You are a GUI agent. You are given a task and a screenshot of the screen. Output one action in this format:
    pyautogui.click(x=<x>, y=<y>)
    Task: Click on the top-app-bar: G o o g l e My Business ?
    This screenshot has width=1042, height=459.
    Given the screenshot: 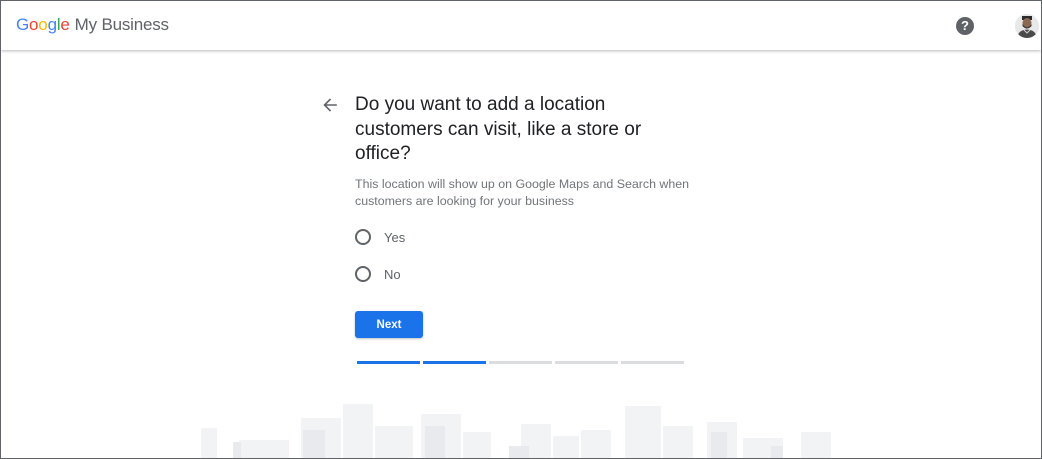 What is the action you would take?
    pyautogui.click(x=521, y=25)
    